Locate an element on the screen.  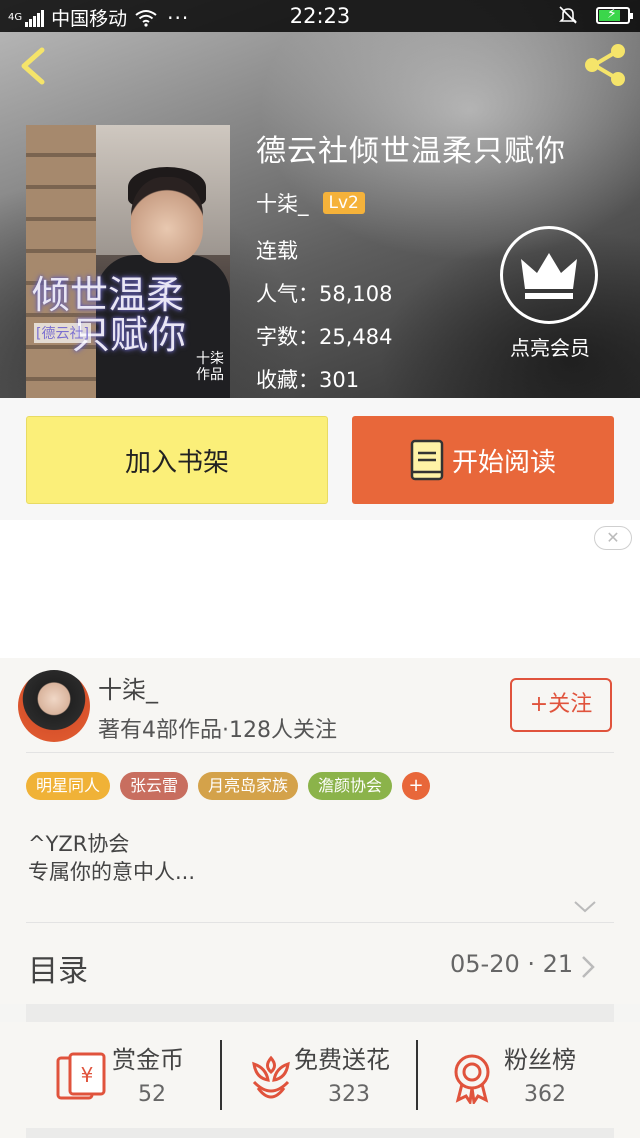
book-title: 德云社倾世温柔只赋你 is located at coordinates (411, 151).